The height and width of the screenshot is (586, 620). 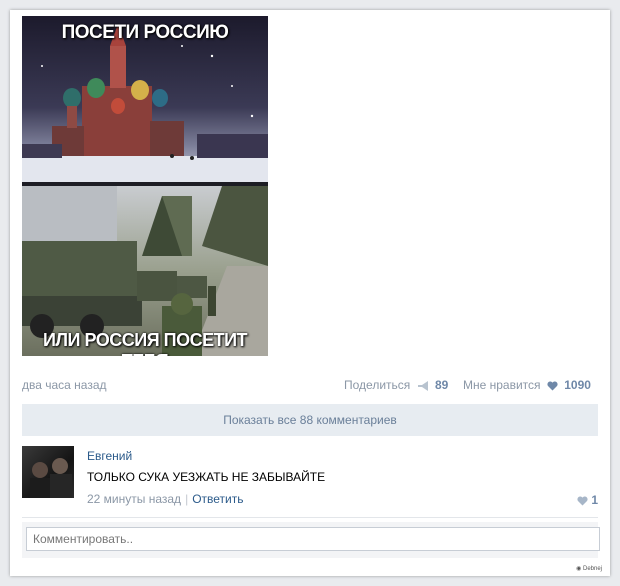 I want to click on watermark-logo: ◉ Debnej, so click(x=589, y=569).